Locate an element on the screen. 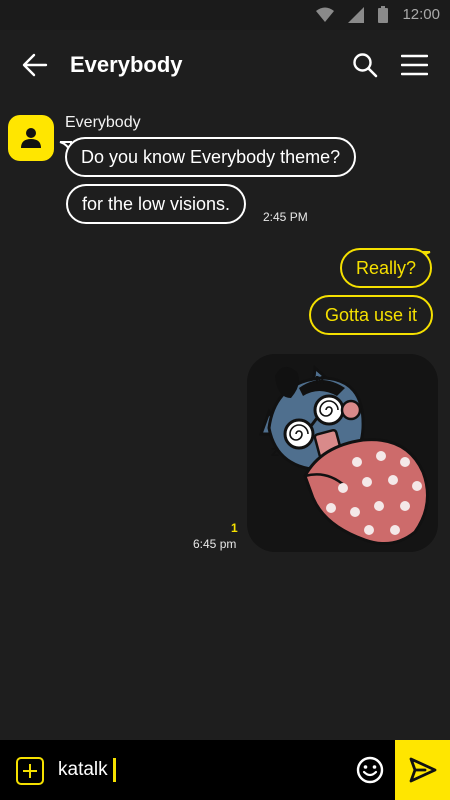 This screenshot has width=450, height=800. message-timestamp: 2:45 PM is located at coordinates (285, 217).